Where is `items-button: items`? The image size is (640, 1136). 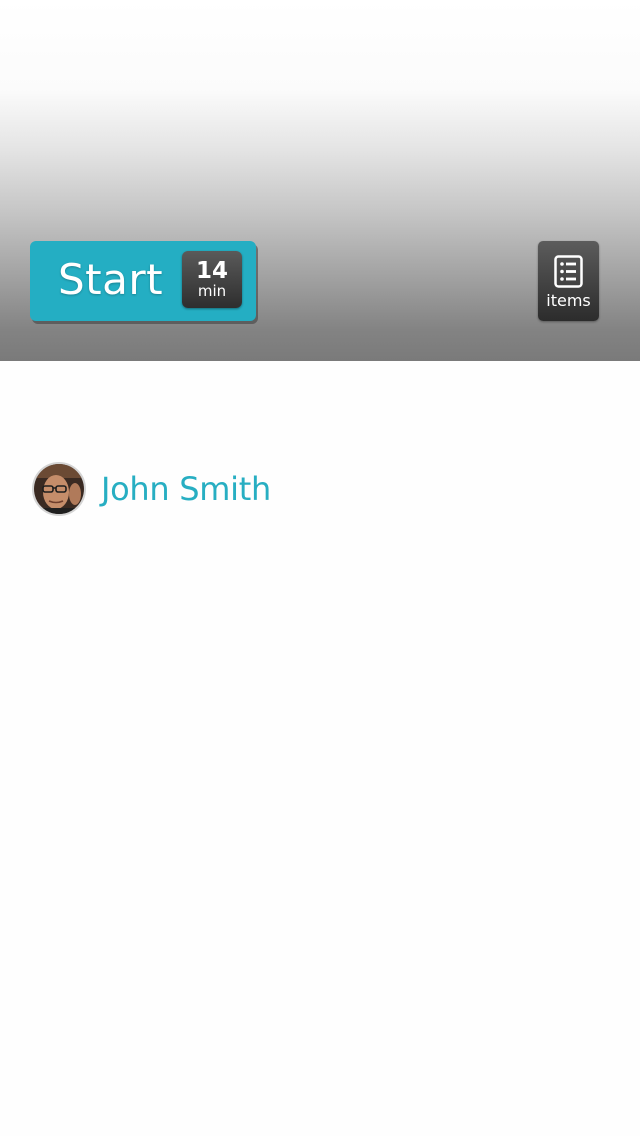
items-button: items is located at coordinates (568, 281).